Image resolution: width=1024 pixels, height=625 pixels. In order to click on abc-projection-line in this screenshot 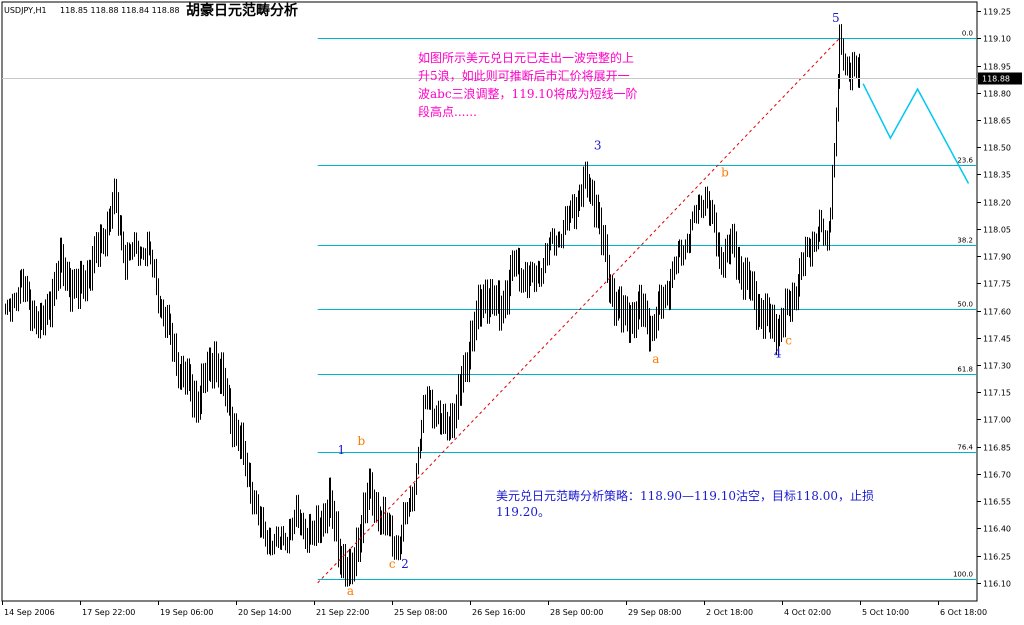, I will do `click(916, 133)`.